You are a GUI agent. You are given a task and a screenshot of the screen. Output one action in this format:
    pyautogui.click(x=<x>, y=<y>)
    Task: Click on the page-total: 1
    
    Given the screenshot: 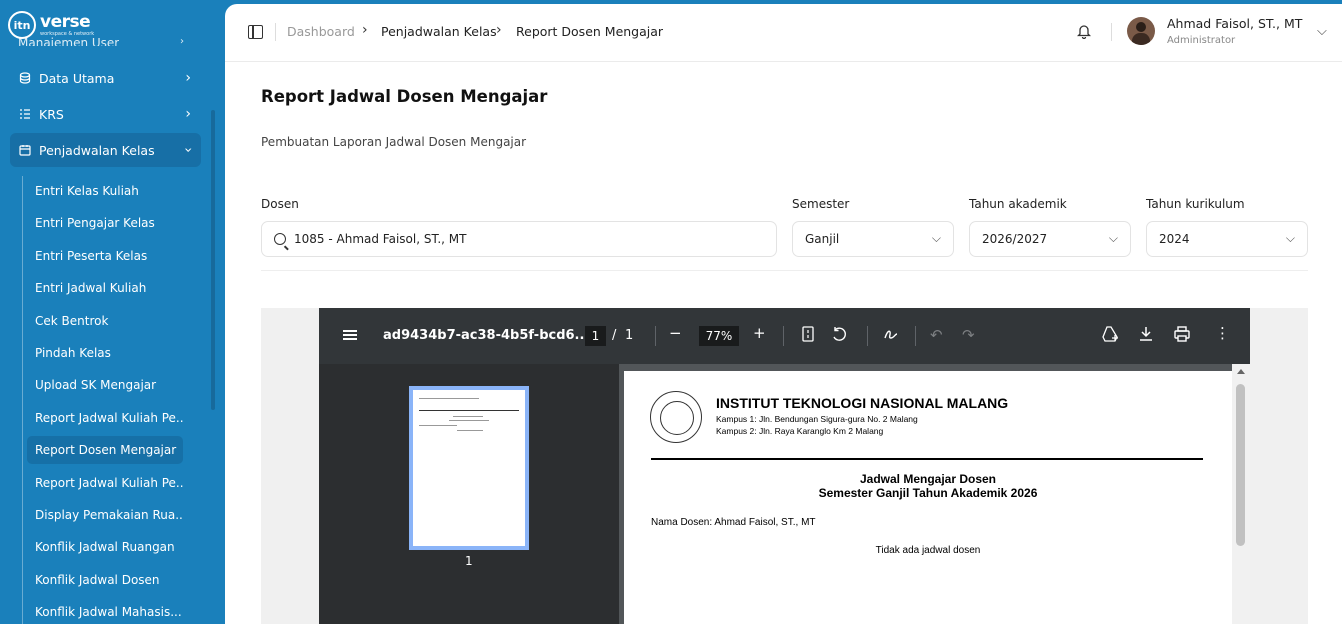 What is the action you would take?
    pyautogui.click(x=629, y=335)
    